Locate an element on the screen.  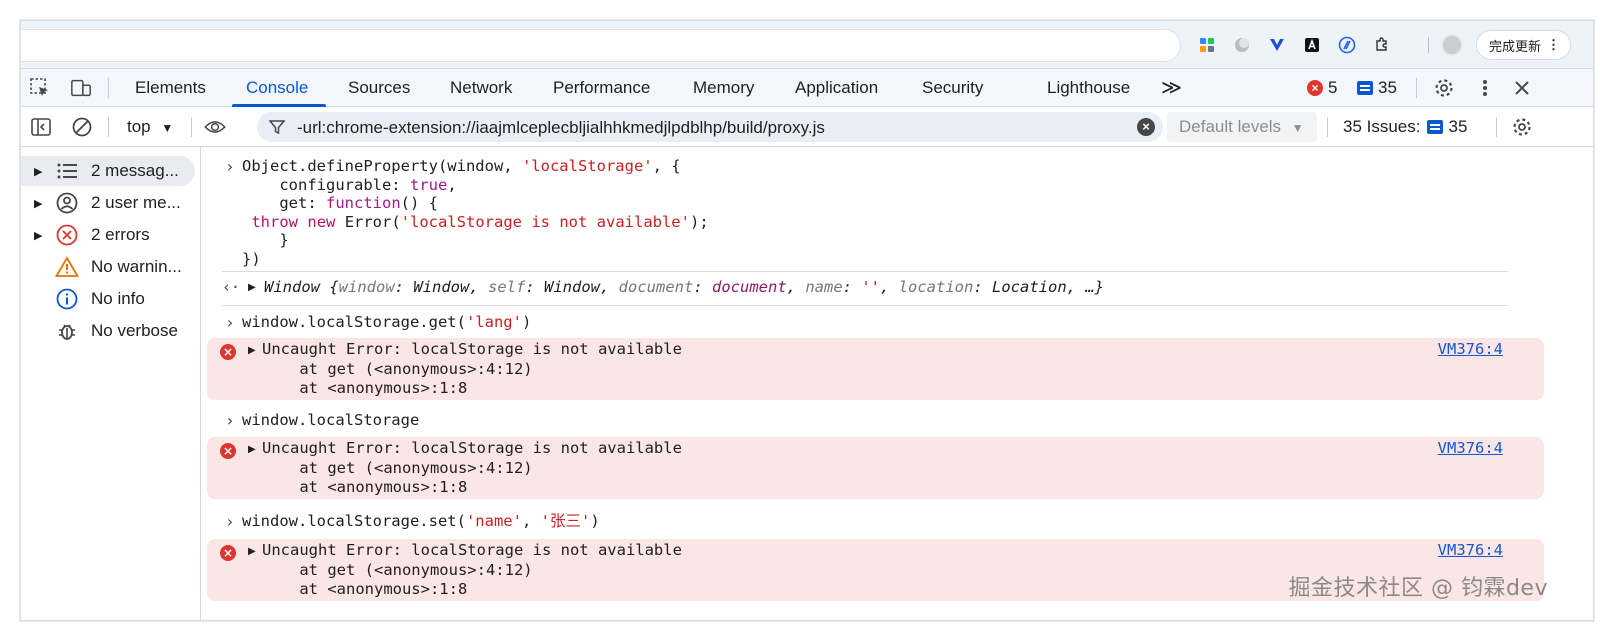
settings-gear-icon is located at coordinates (1444, 88).